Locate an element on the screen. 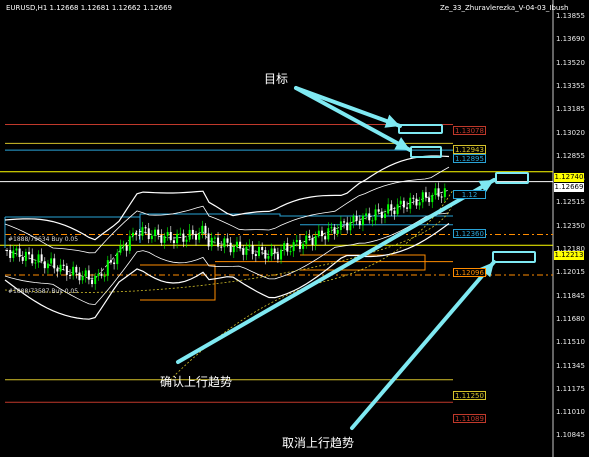 The height and width of the screenshot is (457, 589). price-box-12-partial: 1.12 is located at coordinates (469, 194).